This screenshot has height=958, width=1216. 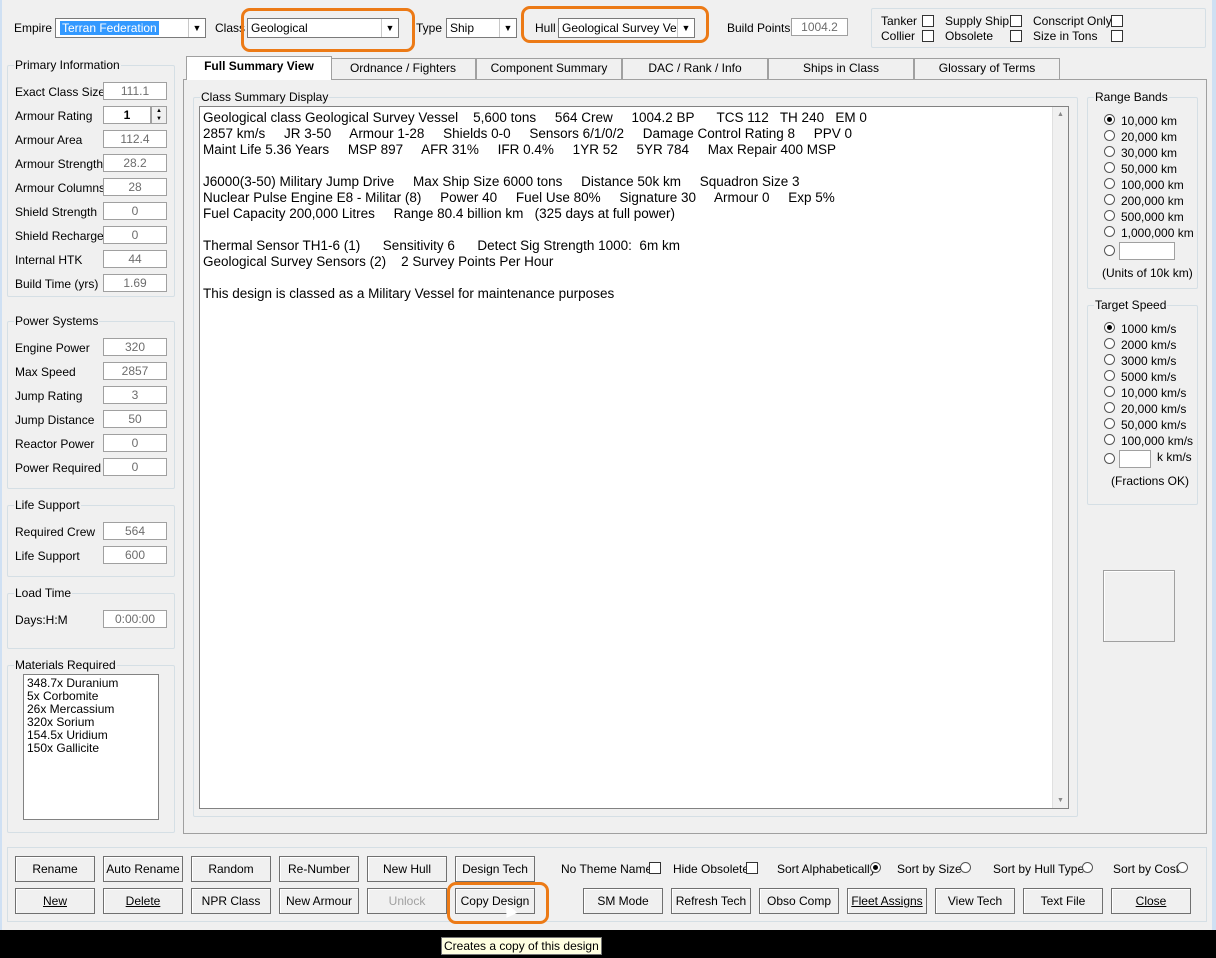 I want to click on collier-checkbox, so click(x=928, y=36).